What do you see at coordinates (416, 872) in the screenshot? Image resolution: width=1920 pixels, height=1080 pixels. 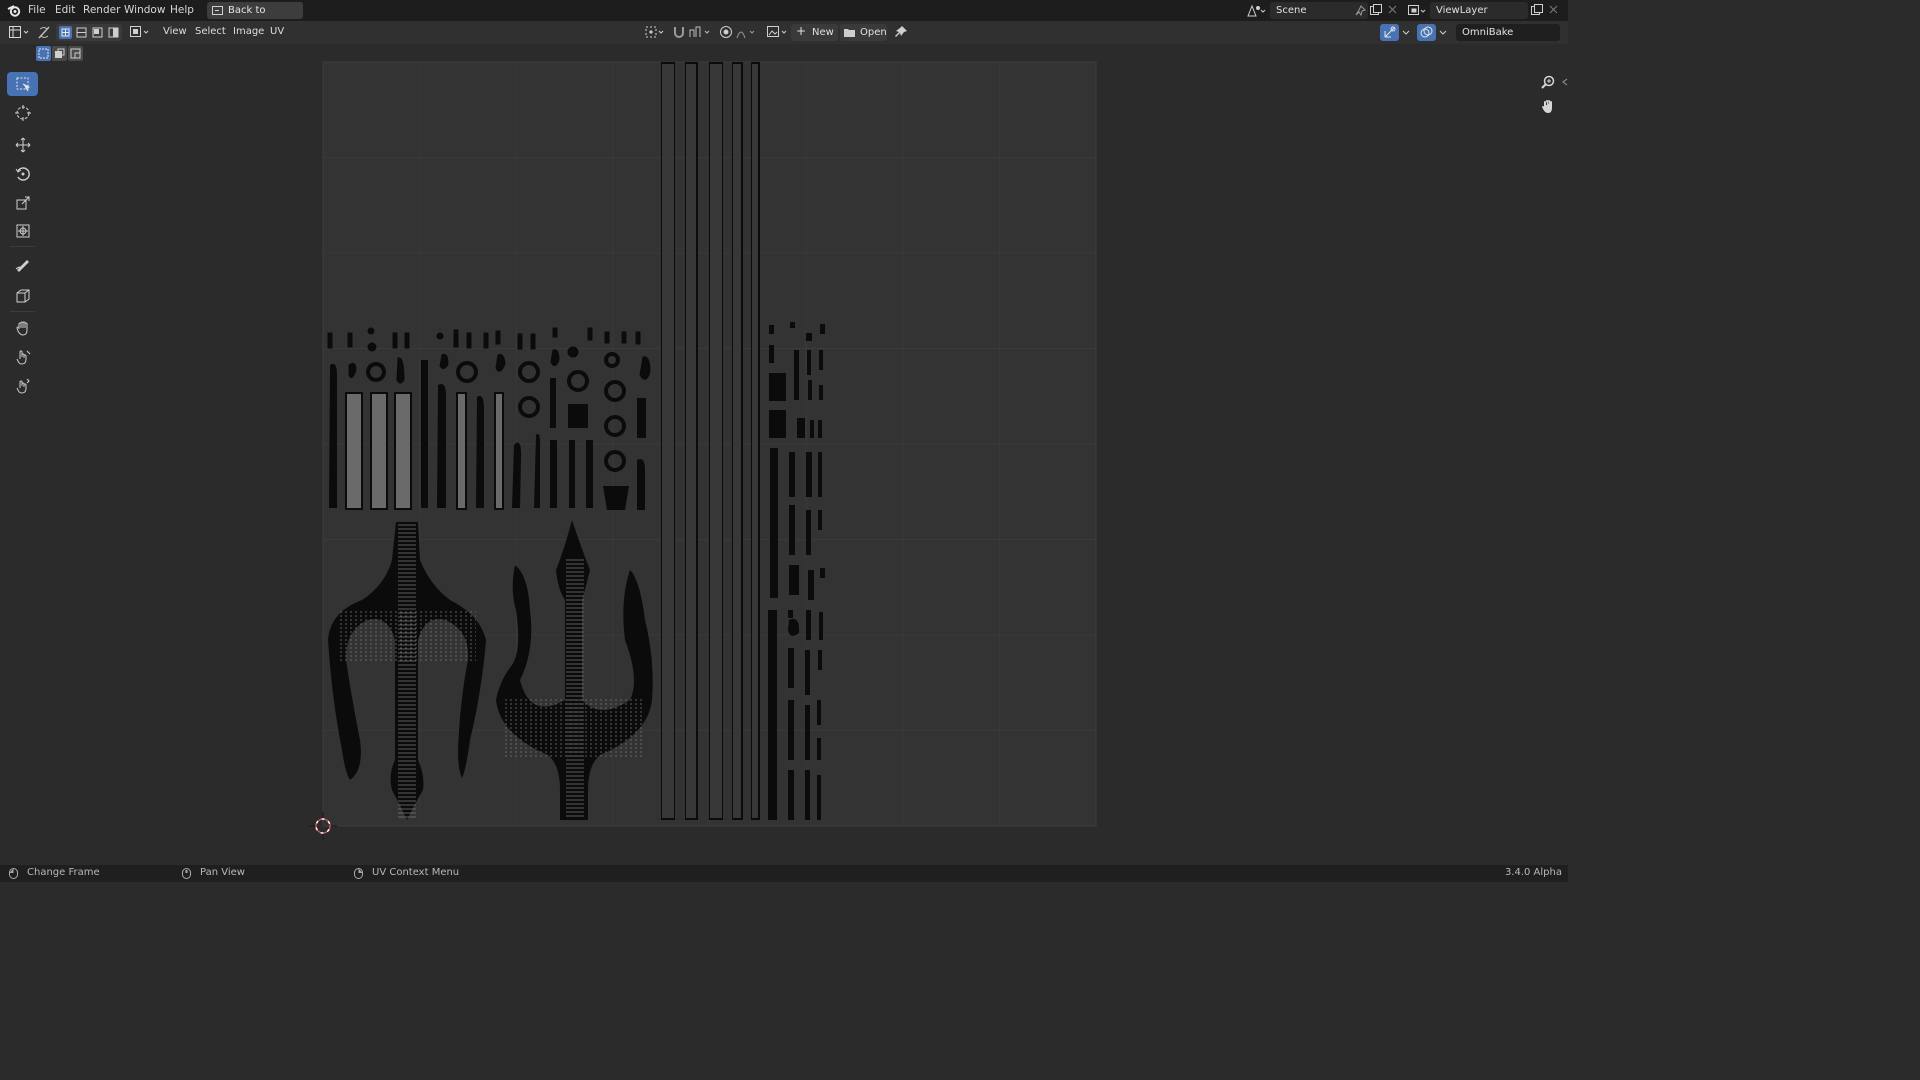 I see `status-right-click: UV Context Menu` at bounding box center [416, 872].